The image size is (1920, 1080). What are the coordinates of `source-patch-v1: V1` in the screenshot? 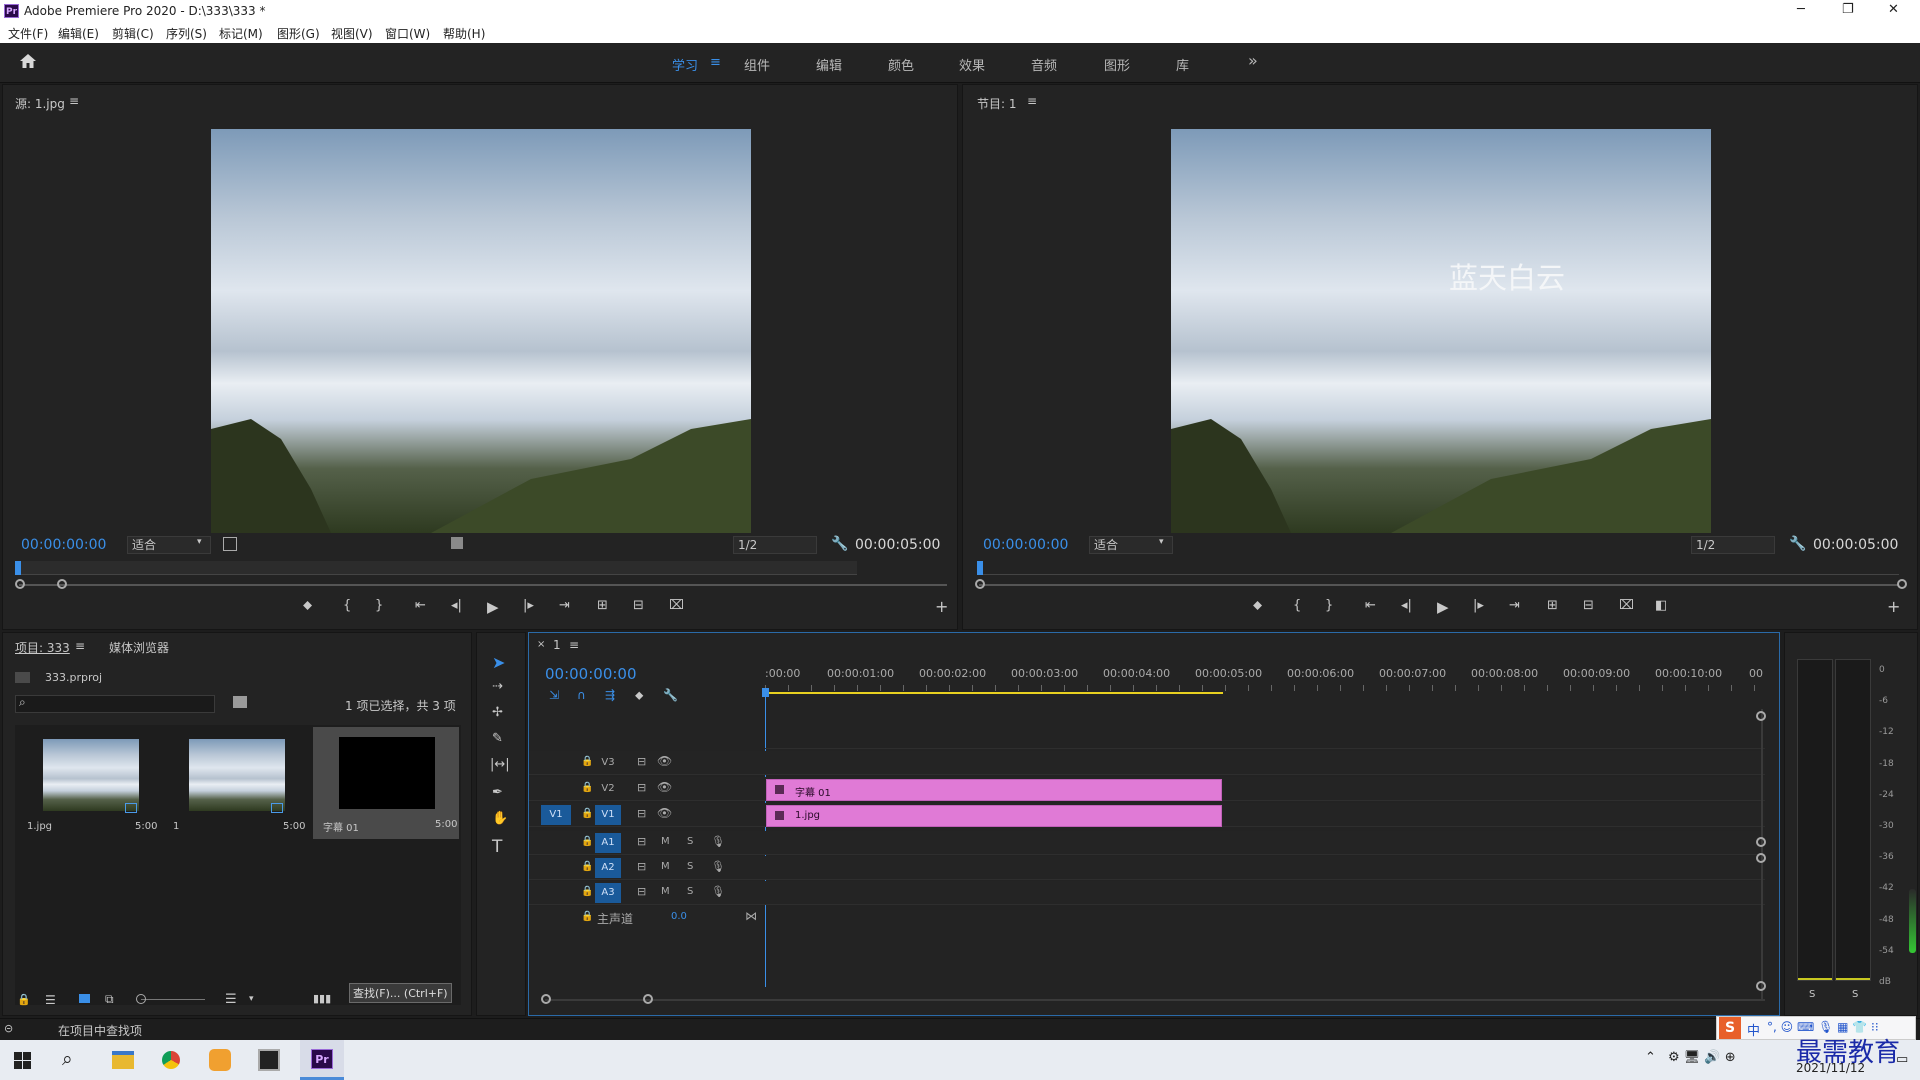 It's located at (556, 815).